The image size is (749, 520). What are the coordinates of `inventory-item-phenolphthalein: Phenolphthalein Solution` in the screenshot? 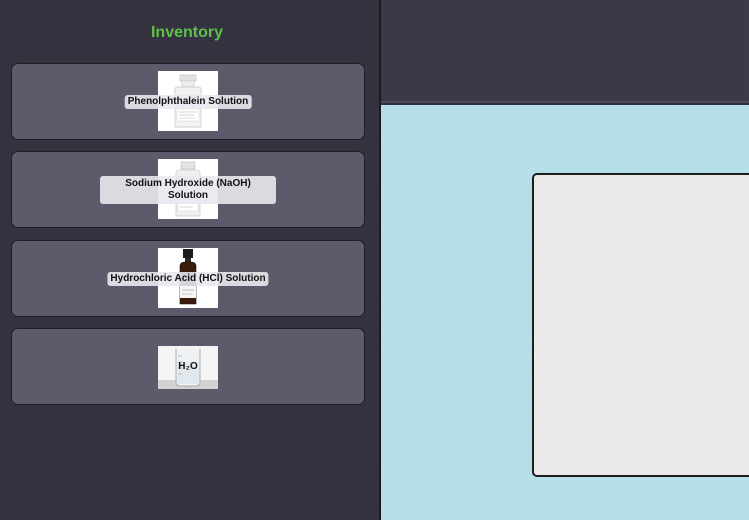 It's located at (188, 101).